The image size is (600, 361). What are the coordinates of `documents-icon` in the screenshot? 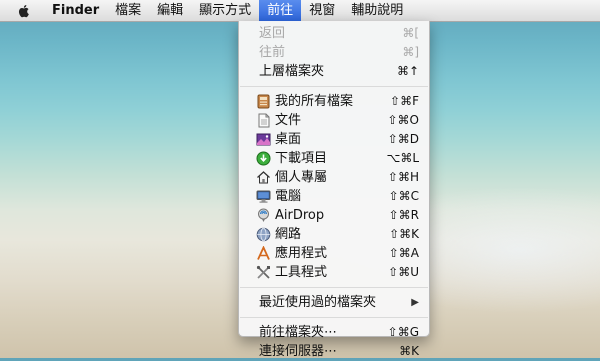 It's located at (264, 120).